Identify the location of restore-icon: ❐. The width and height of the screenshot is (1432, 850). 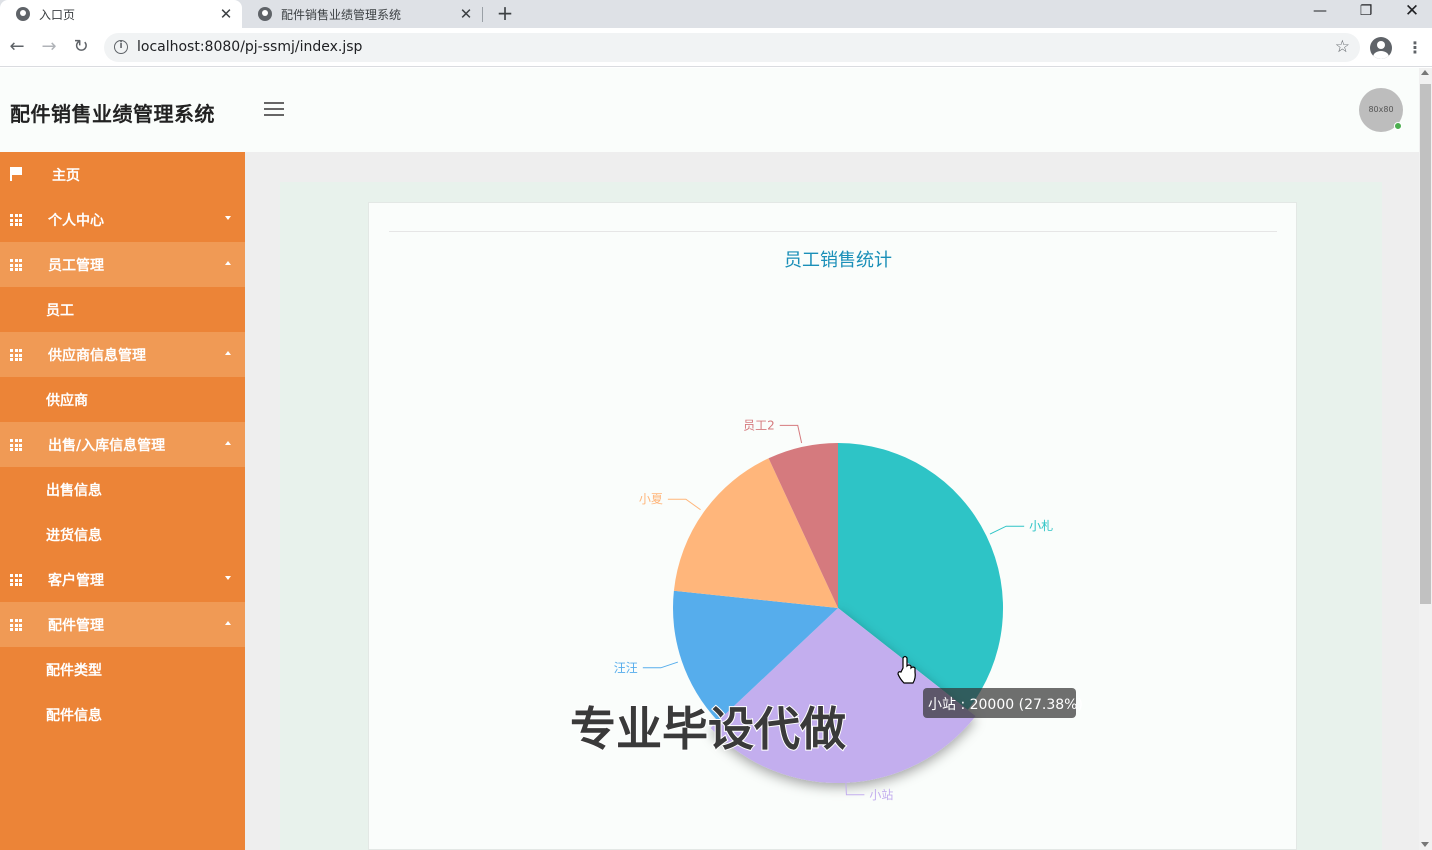
(1366, 12).